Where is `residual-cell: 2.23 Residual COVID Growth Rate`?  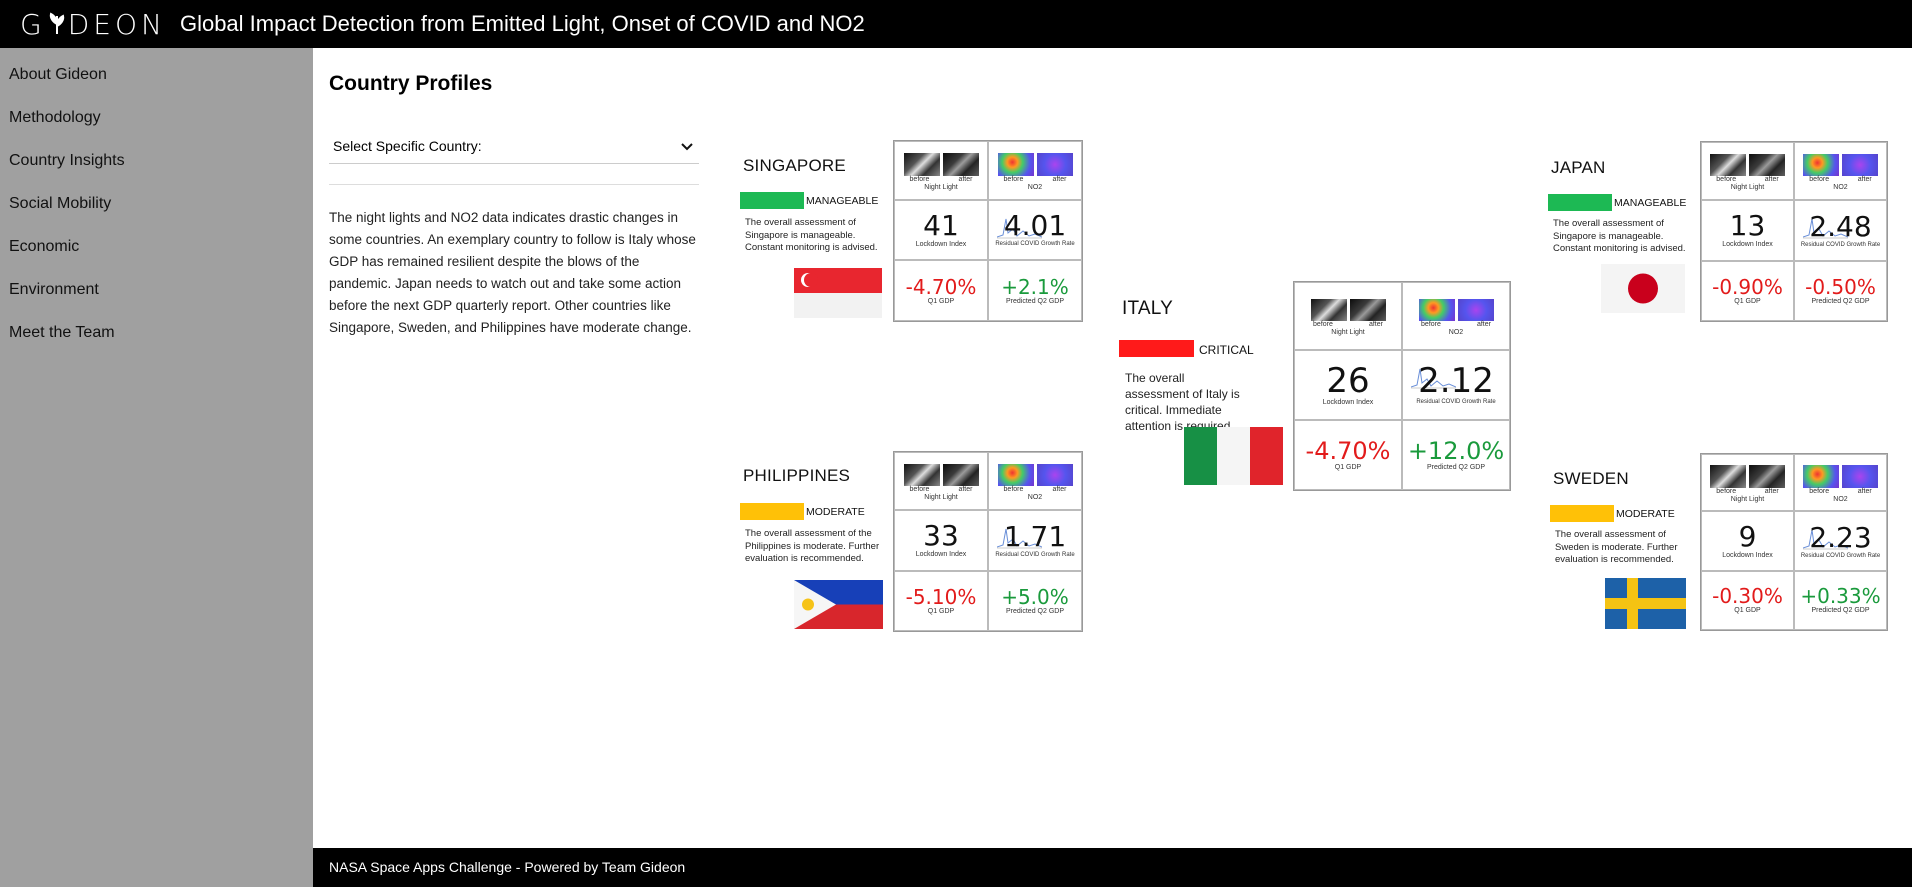
residual-cell: 2.23 Residual COVID Growth Rate is located at coordinates (1840, 541).